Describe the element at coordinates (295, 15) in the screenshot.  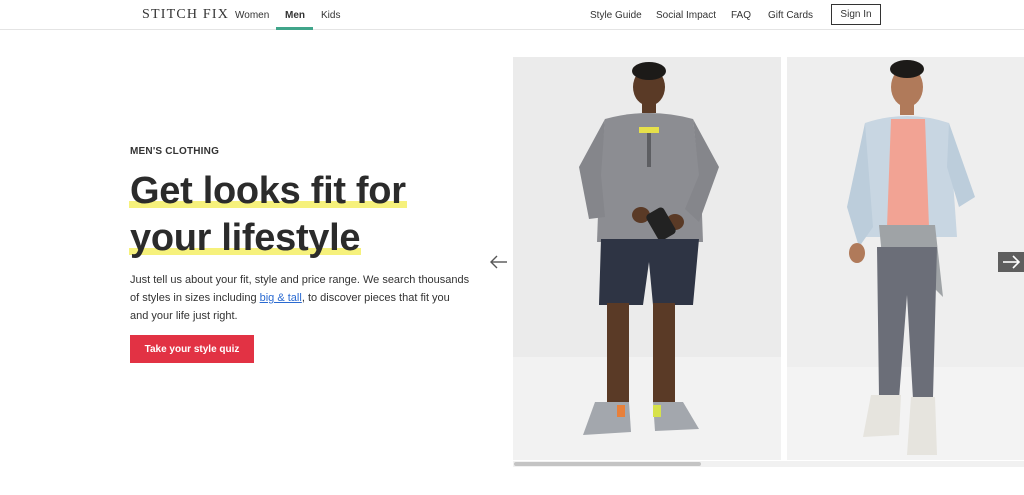
I see `nav-men: Men` at that location.